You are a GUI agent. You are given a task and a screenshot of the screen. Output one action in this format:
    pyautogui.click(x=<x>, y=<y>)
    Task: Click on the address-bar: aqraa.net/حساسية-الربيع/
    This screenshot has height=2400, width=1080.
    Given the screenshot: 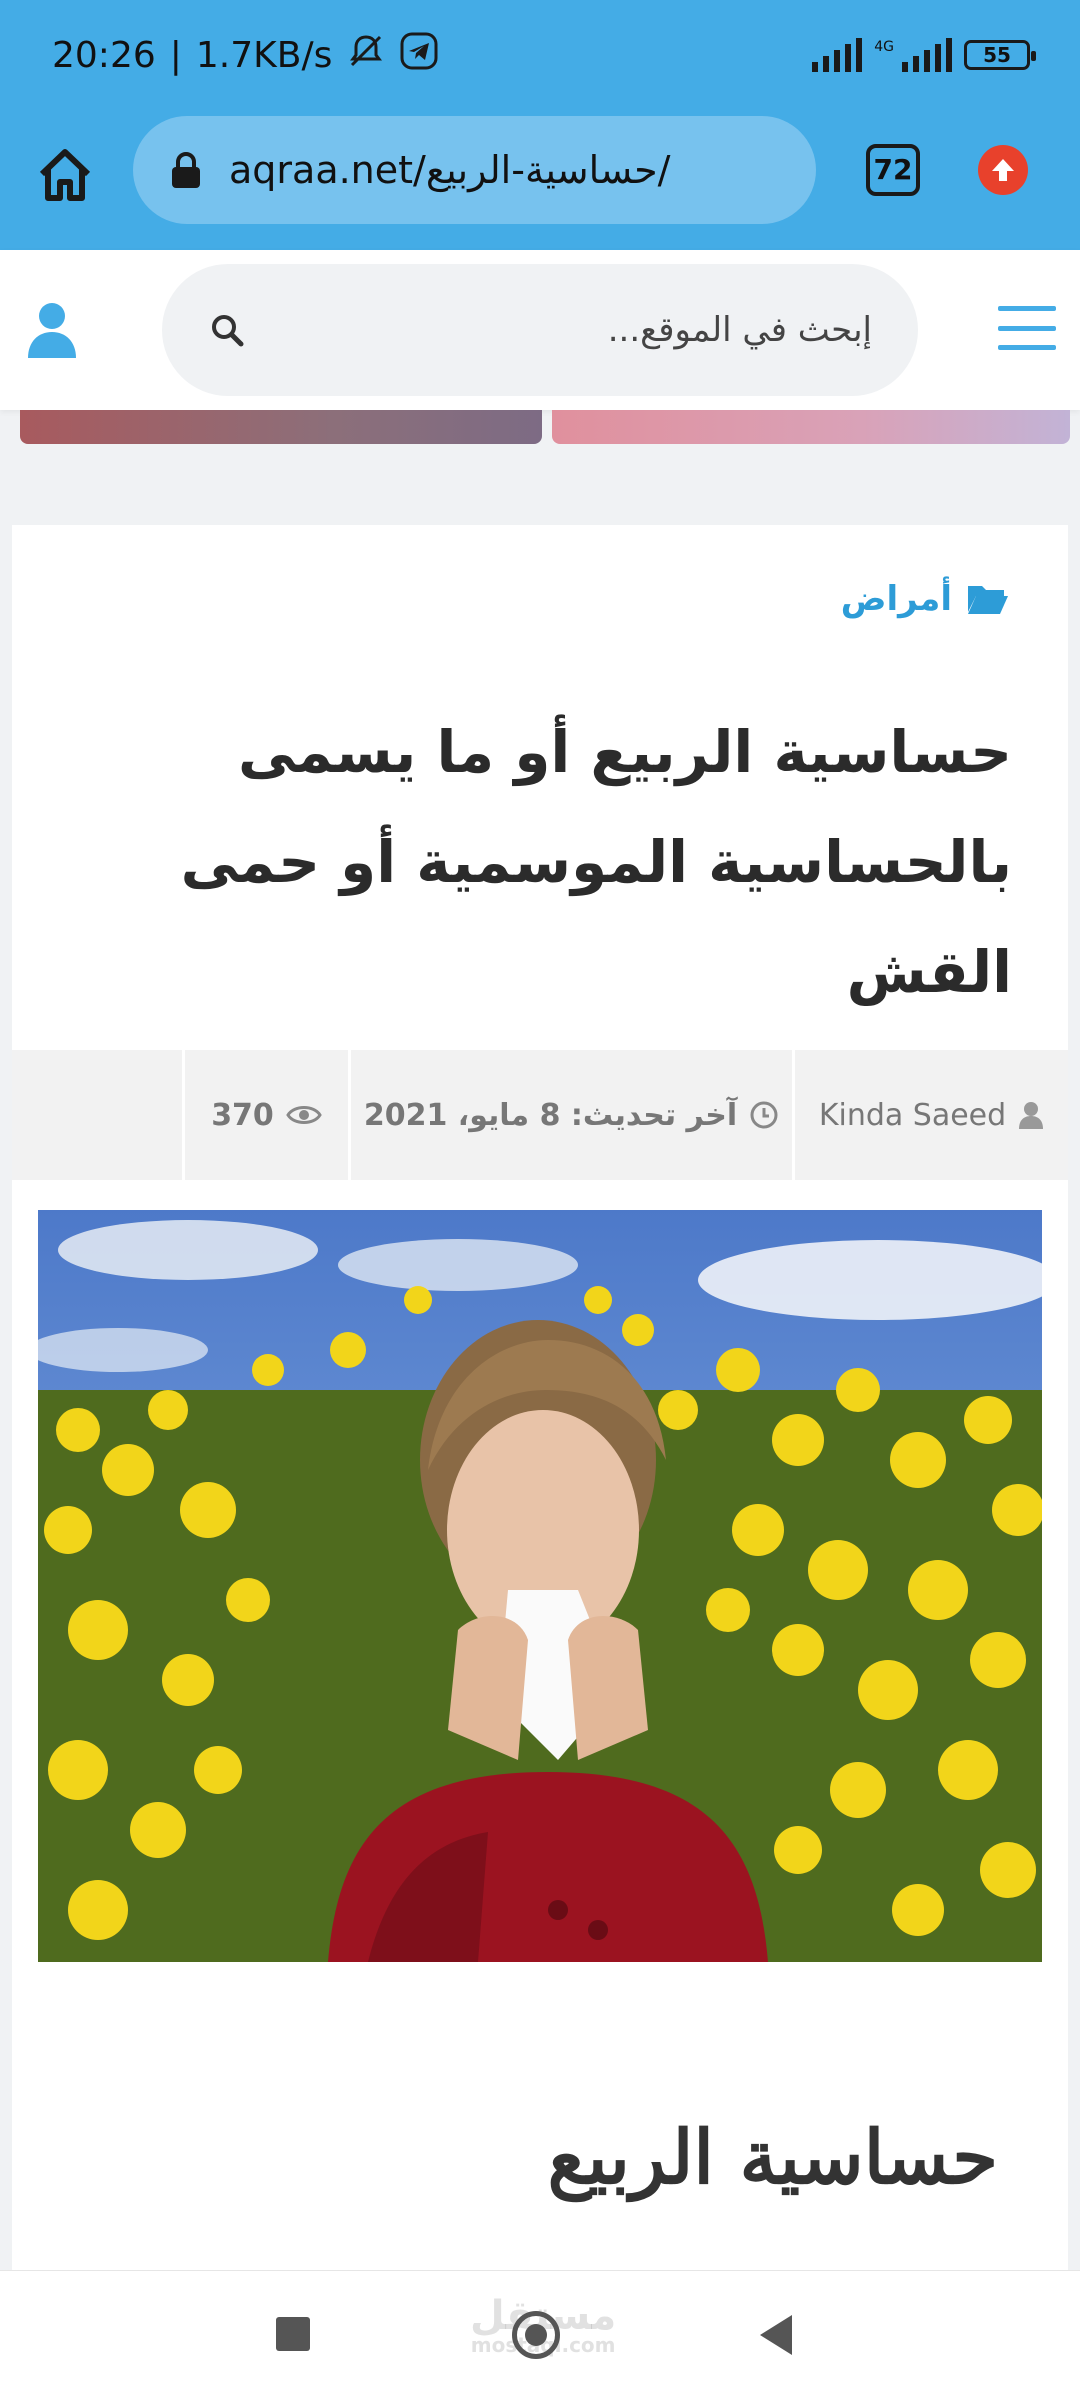 What is the action you would take?
    pyautogui.click(x=474, y=170)
    